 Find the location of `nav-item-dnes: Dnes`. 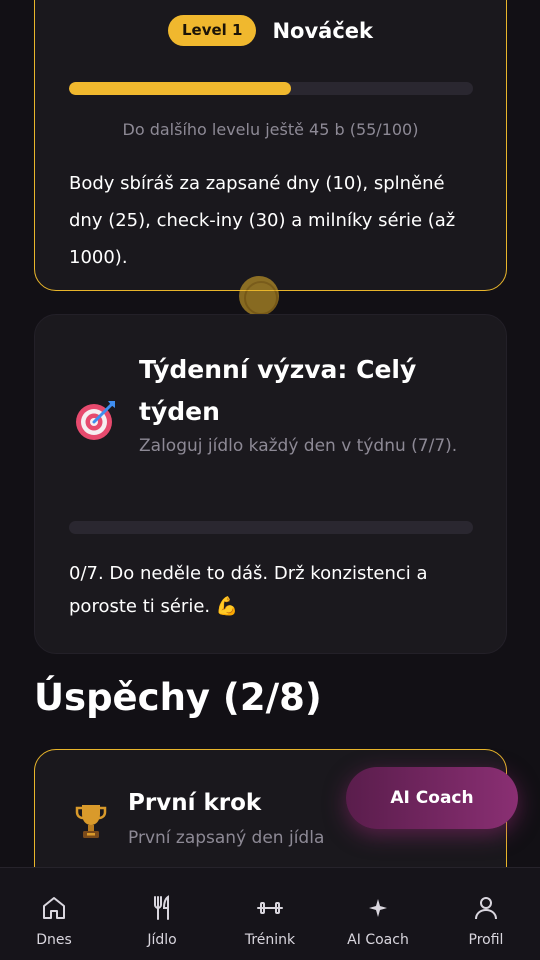

nav-item-dnes: Dnes is located at coordinates (54, 908).